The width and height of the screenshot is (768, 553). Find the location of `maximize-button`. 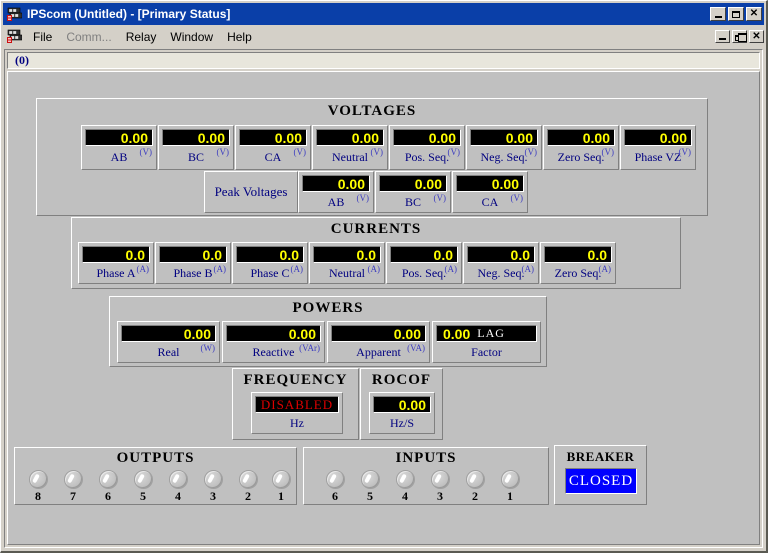

maximize-button is located at coordinates (736, 14).